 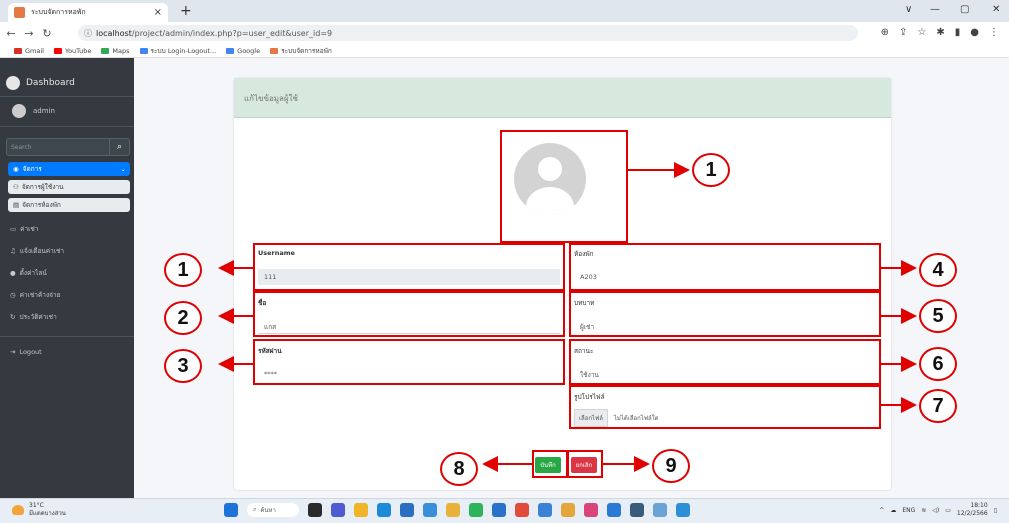 I want to click on page-title: แก้ไขข้อมูลผู้ใช้, so click(x=271, y=98).